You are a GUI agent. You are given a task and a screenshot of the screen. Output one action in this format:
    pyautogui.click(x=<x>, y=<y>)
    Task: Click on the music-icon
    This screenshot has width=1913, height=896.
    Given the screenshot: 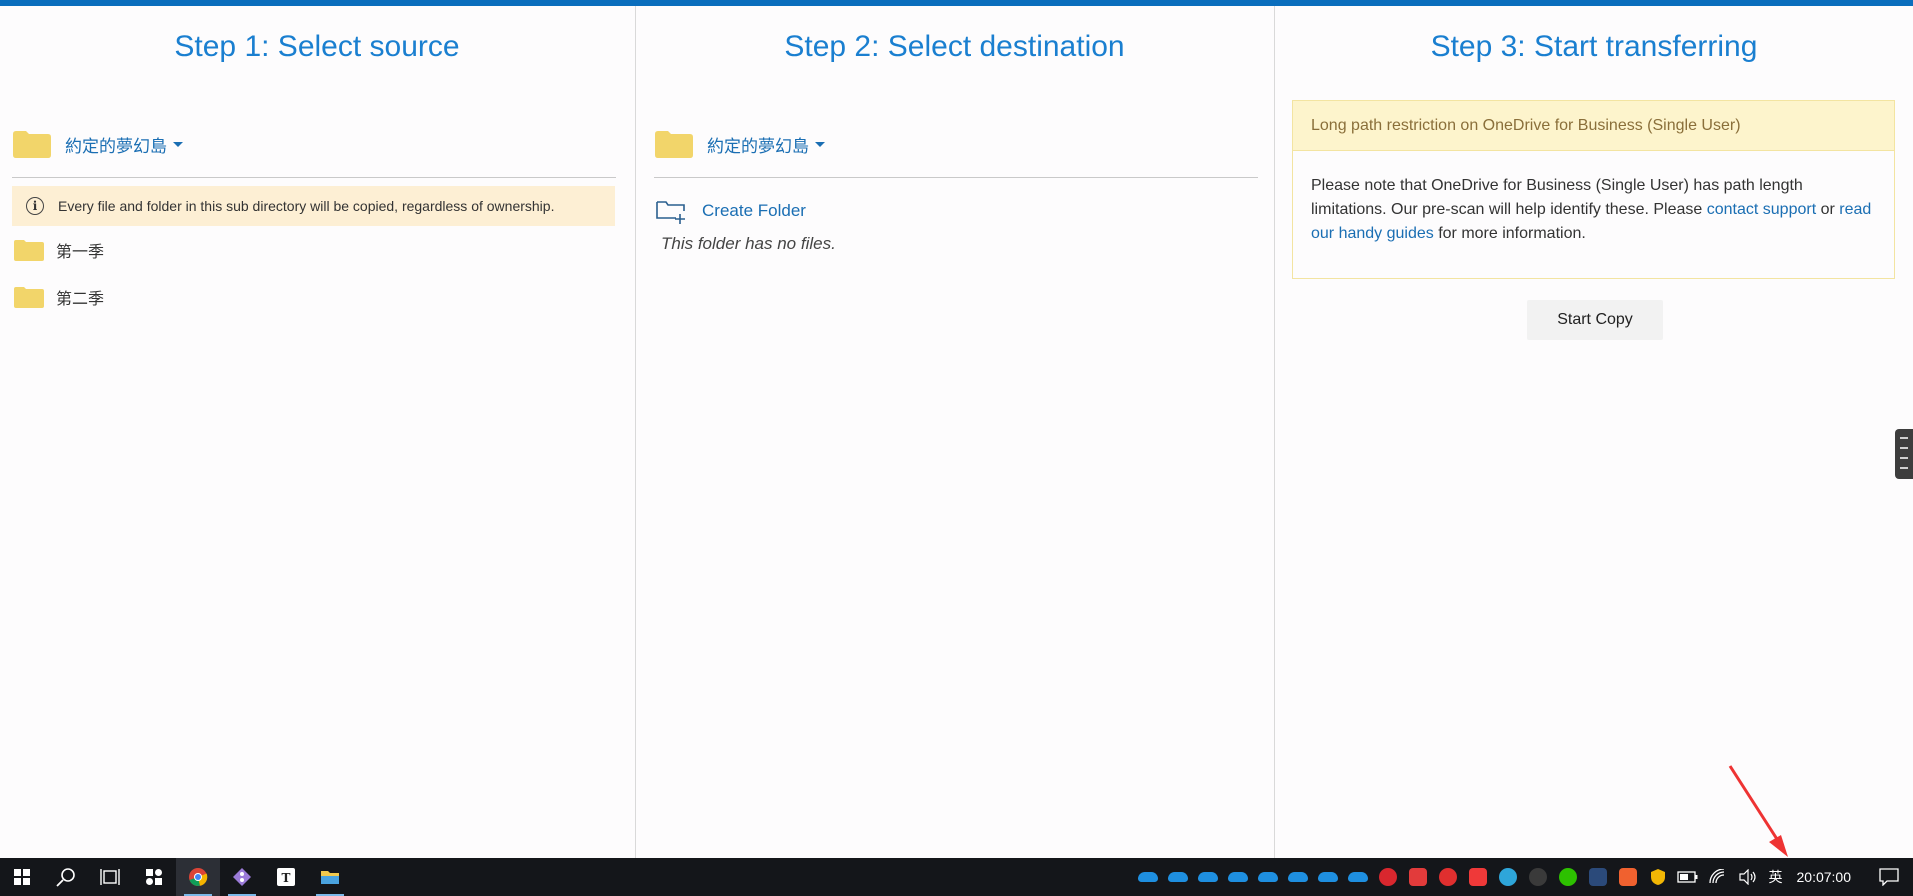 What is the action you would take?
    pyautogui.click(x=1538, y=877)
    